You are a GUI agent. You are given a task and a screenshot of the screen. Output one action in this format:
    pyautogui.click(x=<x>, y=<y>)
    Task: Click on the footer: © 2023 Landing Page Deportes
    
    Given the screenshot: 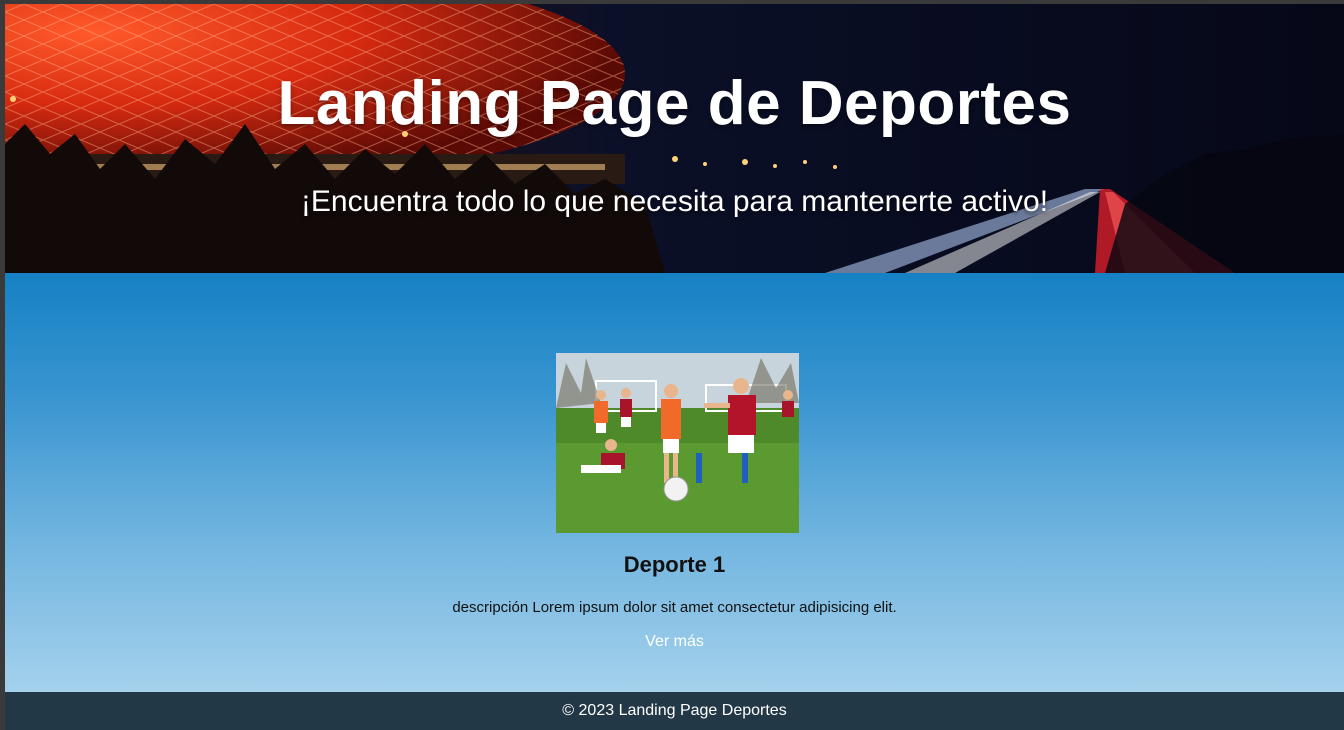 What is the action you would take?
    pyautogui.click(x=674, y=711)
    